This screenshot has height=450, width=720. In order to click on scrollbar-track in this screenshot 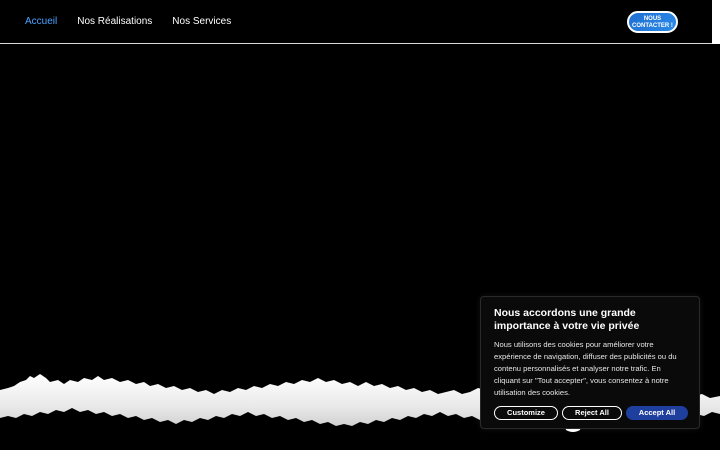, I will do `click(716, 22)`.